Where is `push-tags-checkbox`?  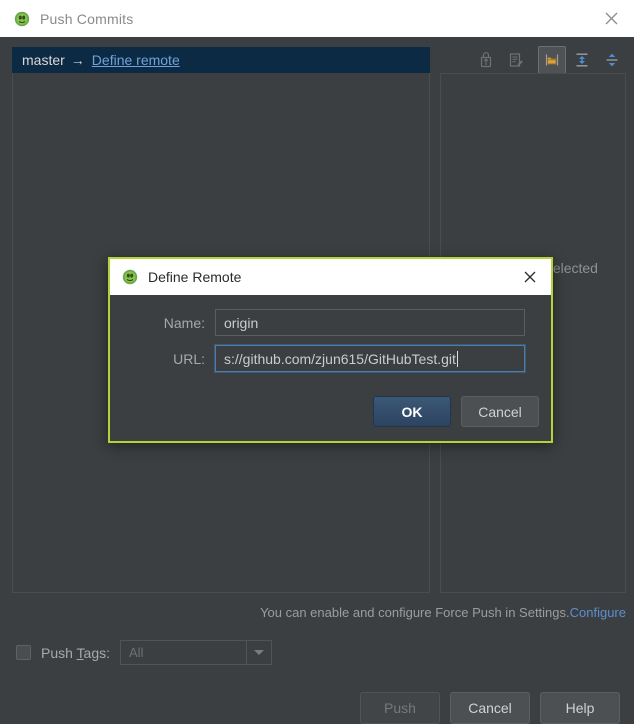
push-tags-checkbox is located at coordinates (23, 652).